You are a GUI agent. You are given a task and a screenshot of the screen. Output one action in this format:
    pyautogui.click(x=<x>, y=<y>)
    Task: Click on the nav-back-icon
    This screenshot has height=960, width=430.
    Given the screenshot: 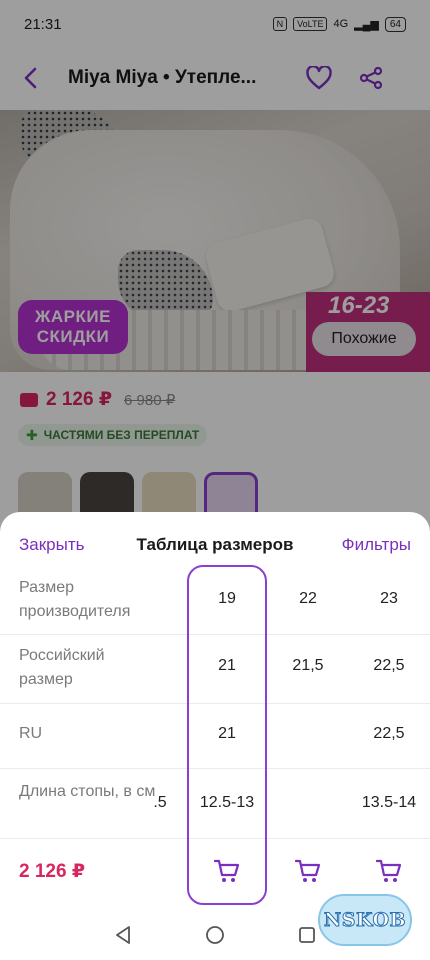 What is the action you would take?
    pyautogui.click(x=123, y=935)
    